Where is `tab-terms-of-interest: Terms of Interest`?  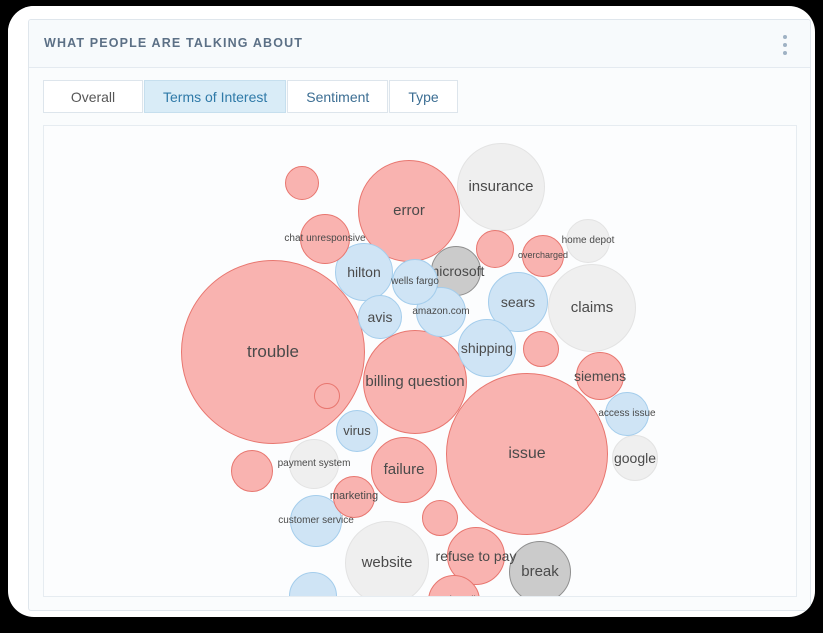 tab-terms-of-interest: Terms of Interest is located at coordinates (215, 96).